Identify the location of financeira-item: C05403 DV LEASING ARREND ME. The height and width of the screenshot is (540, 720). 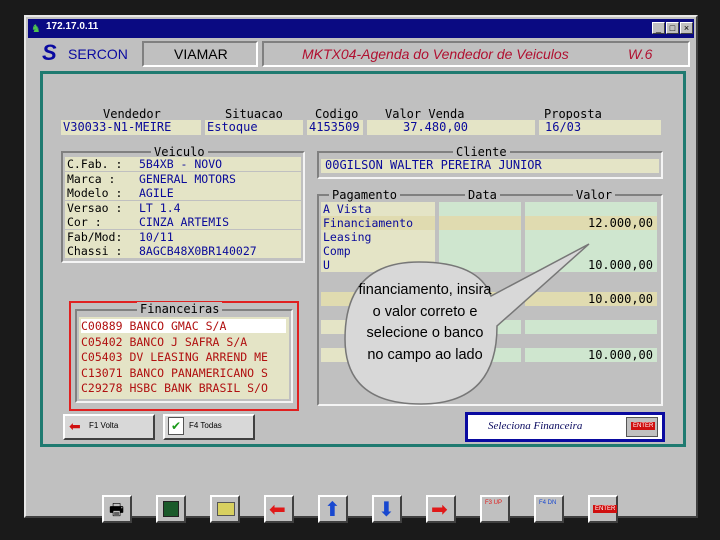
(174, 357).